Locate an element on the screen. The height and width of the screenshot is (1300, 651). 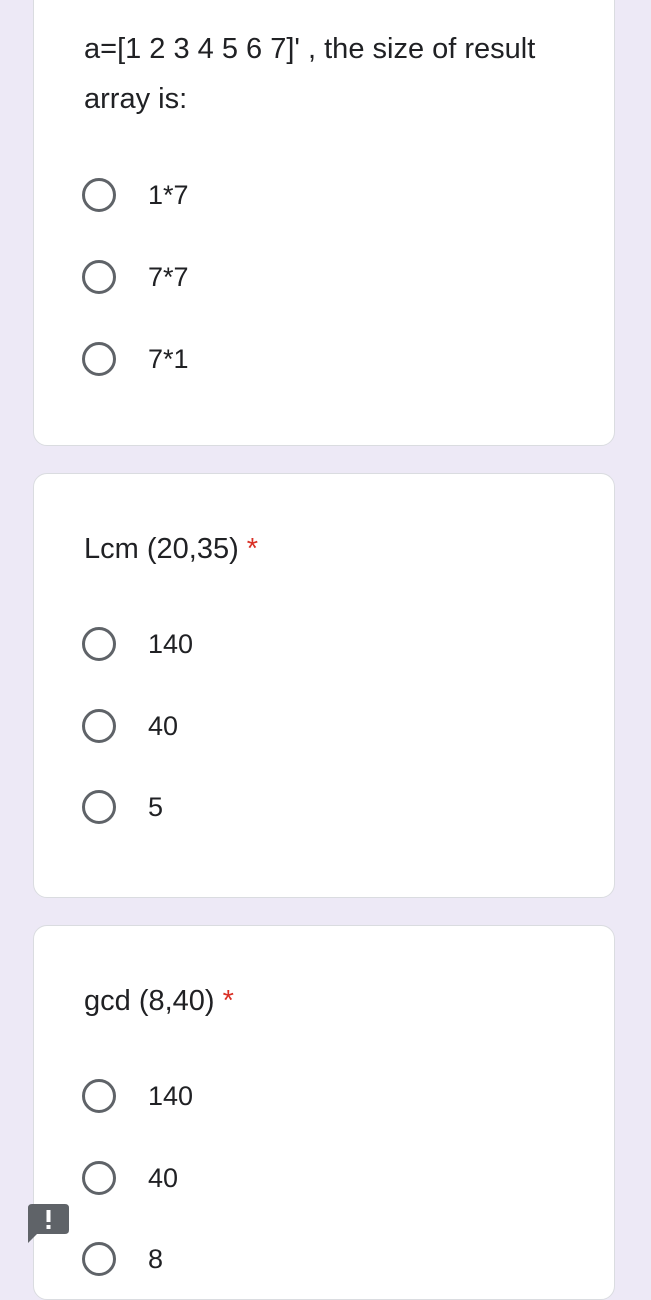
question-title: gcd (8,40) * is located at coordinates (319, 1001).